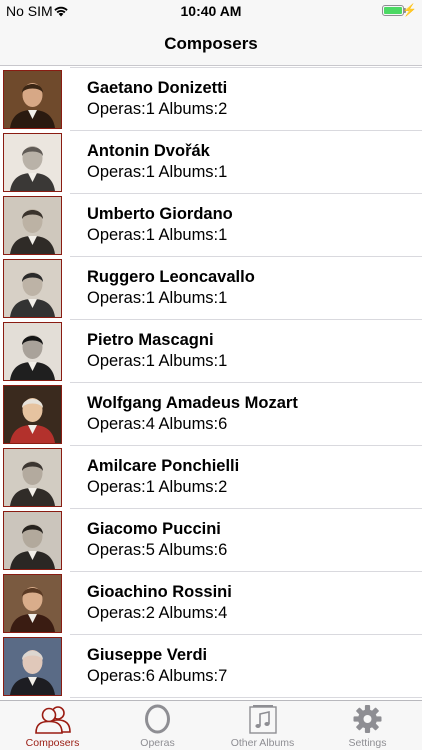 The width and height of the screenshot is (422, 751). What do you see at coordinates (159, 592) in the screenshot?
I see `composer-name: Gioachino Rossini` at bounding box center [159, 592].